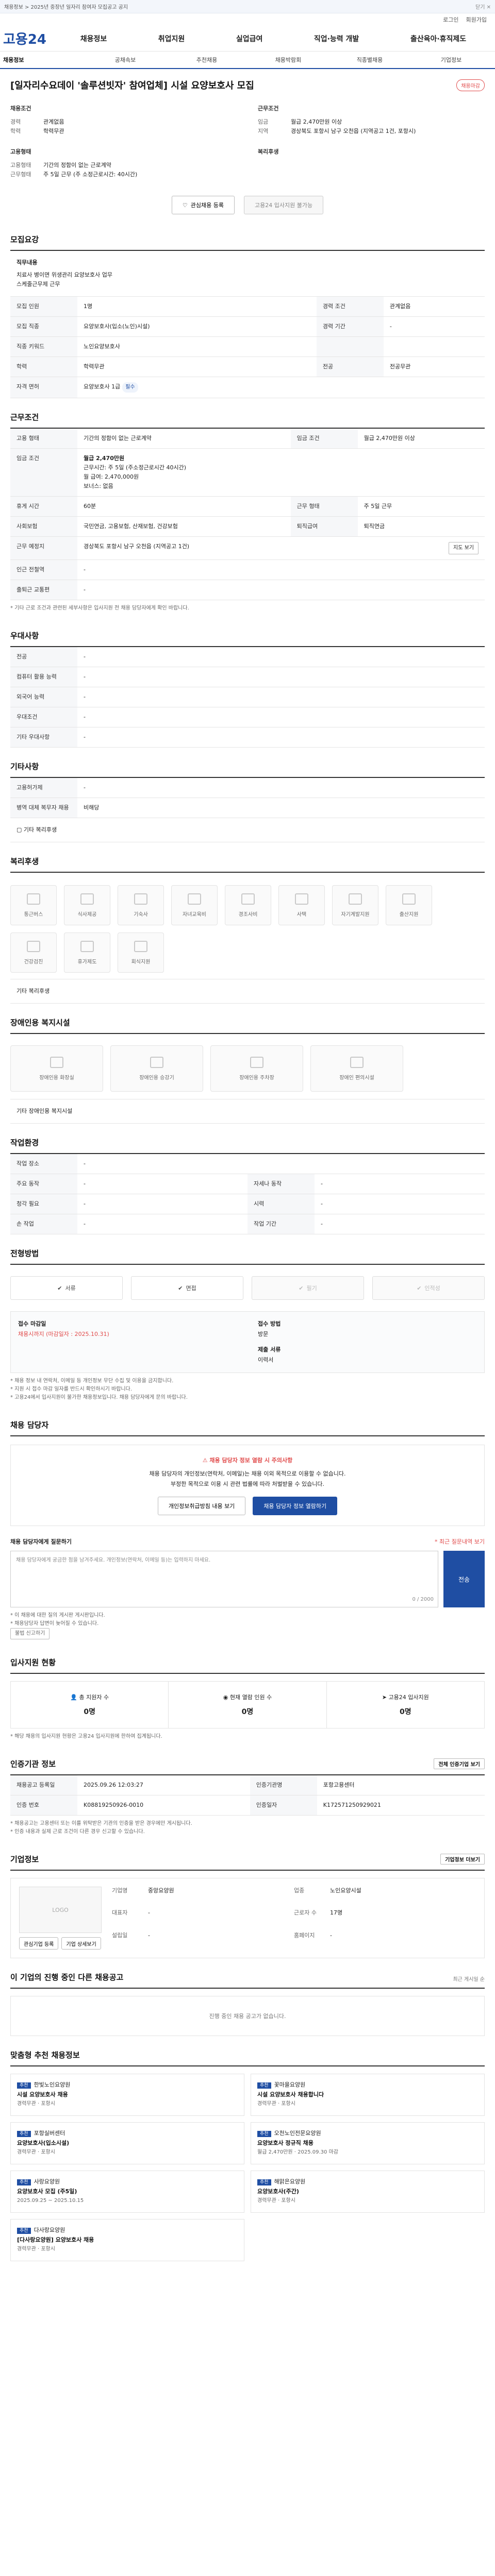 Image resolution: width=495 pixels, height=2576 pixels. Describe the element at coordinates (295, 1506) in the screenshot. I see `view-contact-button: 채용 담당자 정보 열람하기` at that location.